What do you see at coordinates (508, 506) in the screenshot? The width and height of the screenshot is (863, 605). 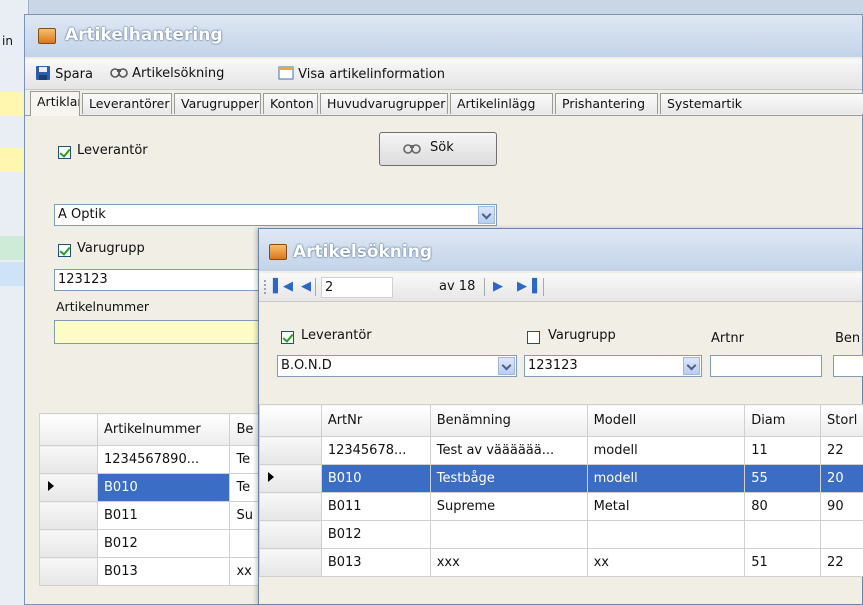 I see `table-cell: Supreme` at bounding box center [508, 506].